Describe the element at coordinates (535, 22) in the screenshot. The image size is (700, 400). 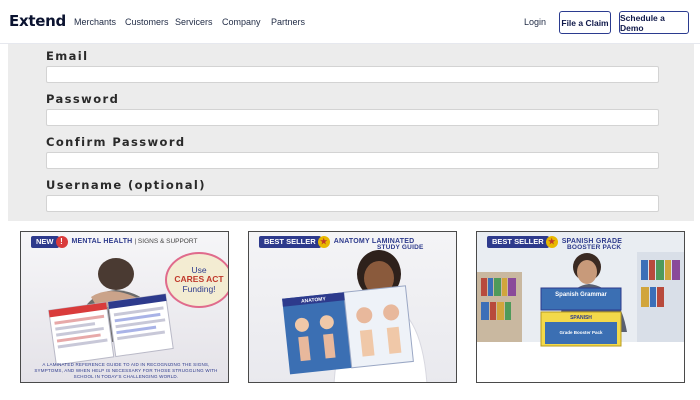
I see `login-link: Login` at that location.